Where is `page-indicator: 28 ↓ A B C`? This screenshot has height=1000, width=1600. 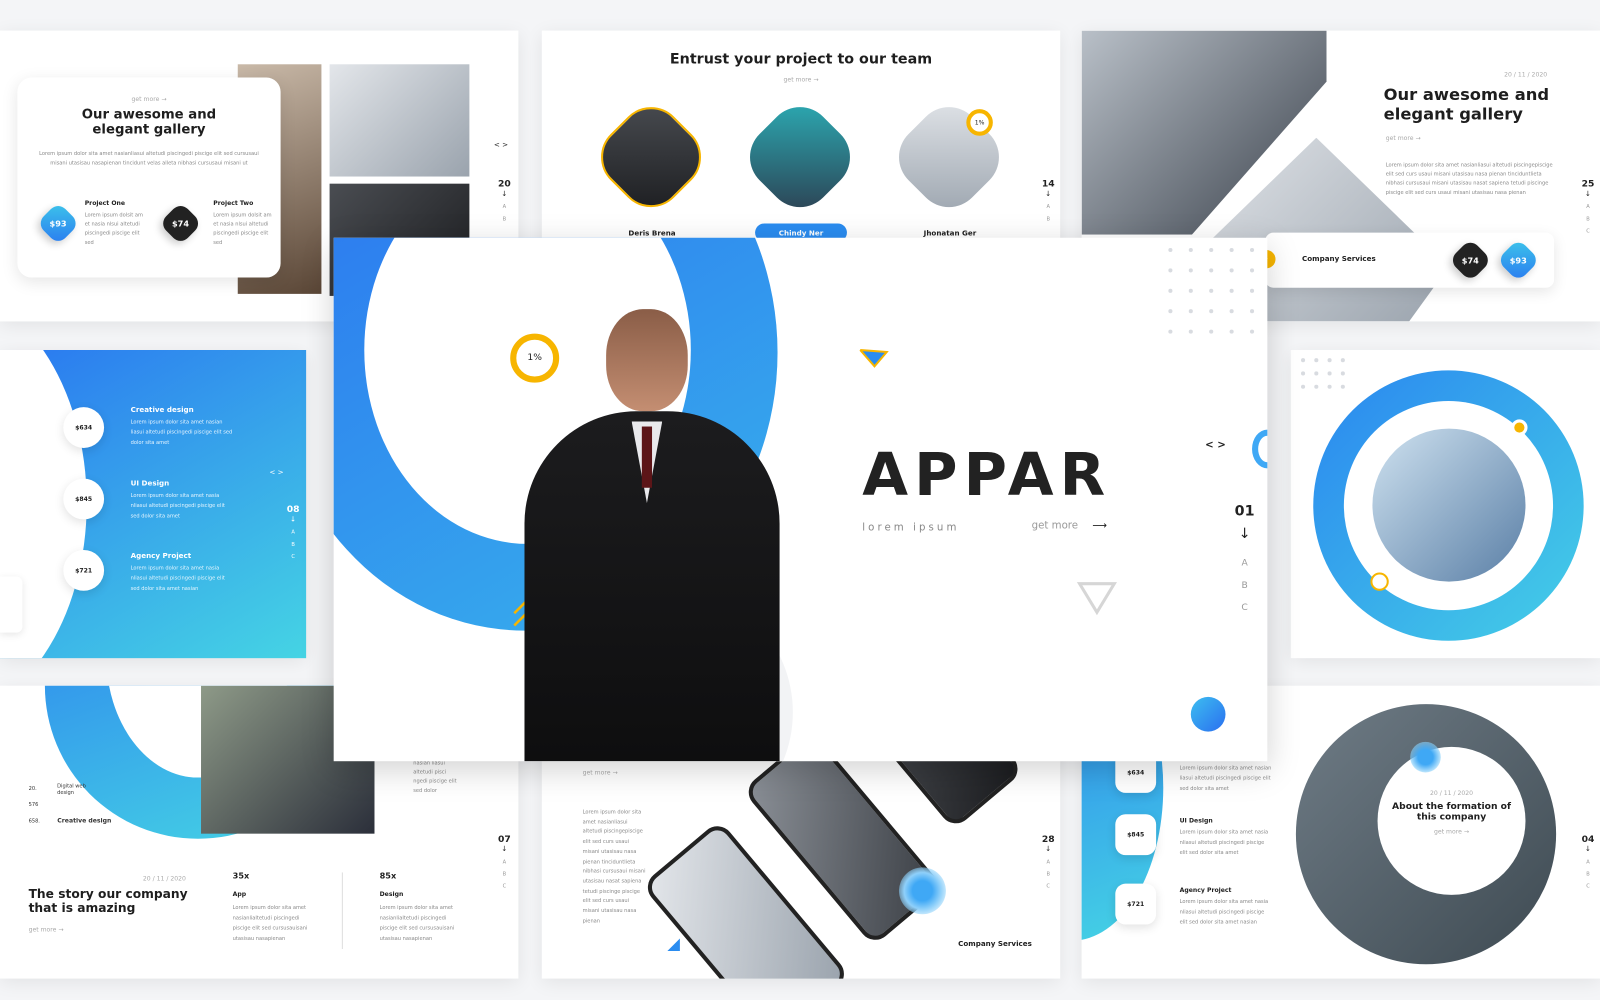
page-indicator: 28 ↓ A B C is located at coordinates (1048, 862).